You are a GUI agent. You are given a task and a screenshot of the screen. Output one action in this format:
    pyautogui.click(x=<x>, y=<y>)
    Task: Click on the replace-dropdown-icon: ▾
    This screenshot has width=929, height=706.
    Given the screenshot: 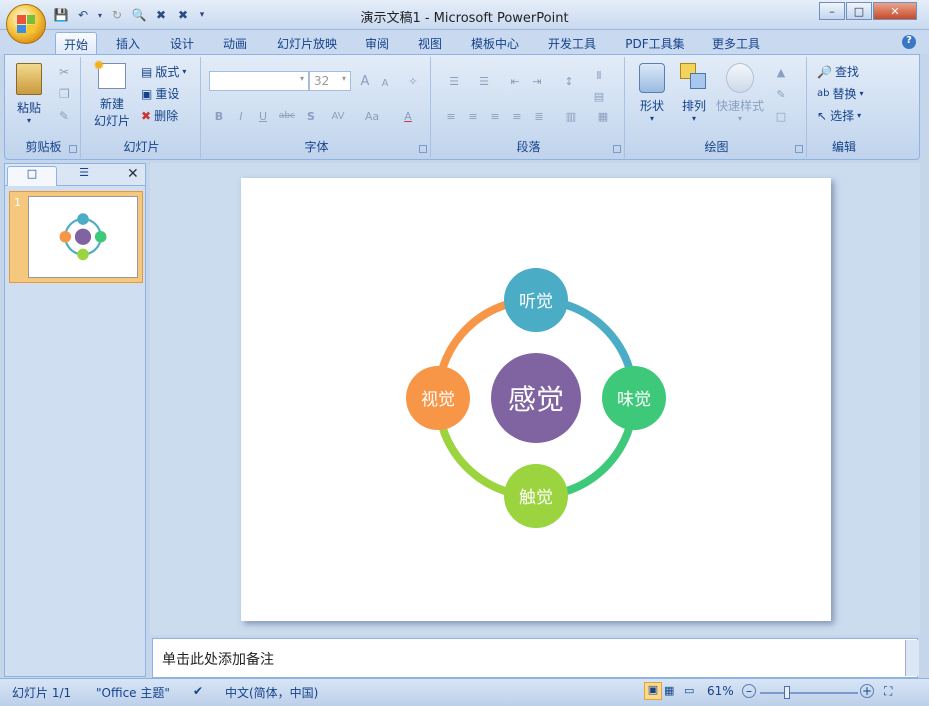 What is the action you would take?
    pyautogui.click(x=861, y=93)
    